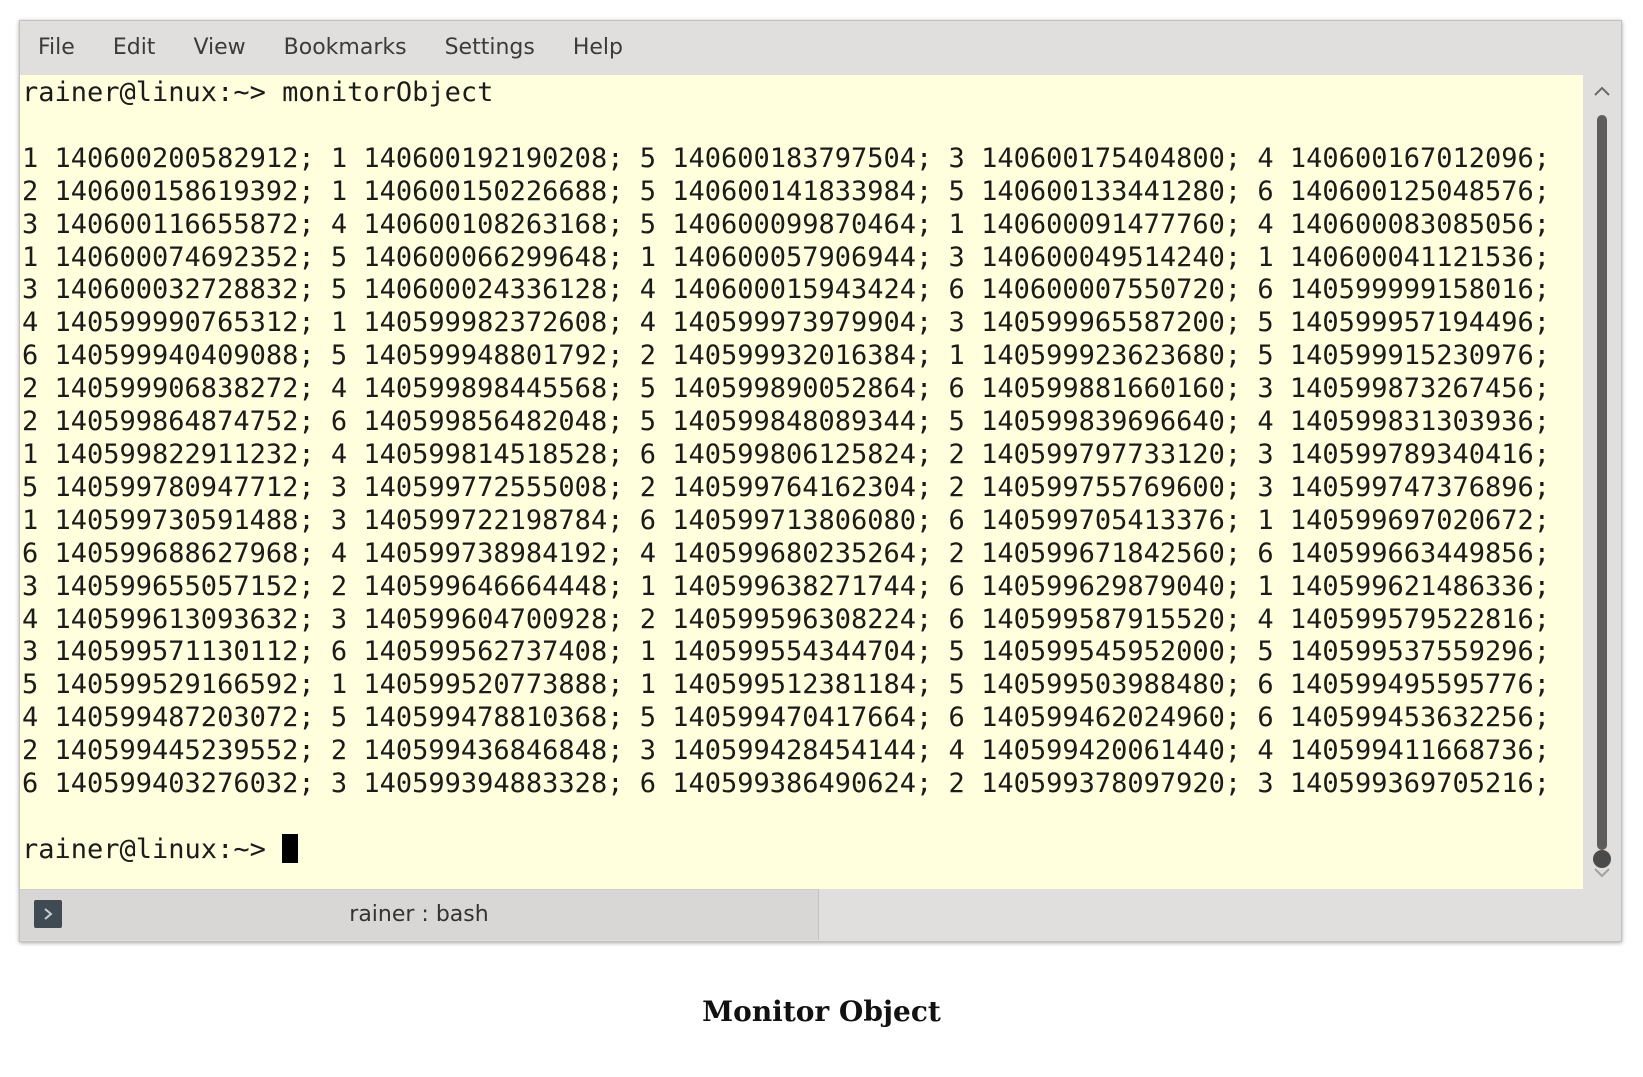 This screenshot has width=1643, height=1077. What do you see at coordinates (134, 48) in the screenshot?
I see `menu-edit: Edit` at bounding box center [134, 48].